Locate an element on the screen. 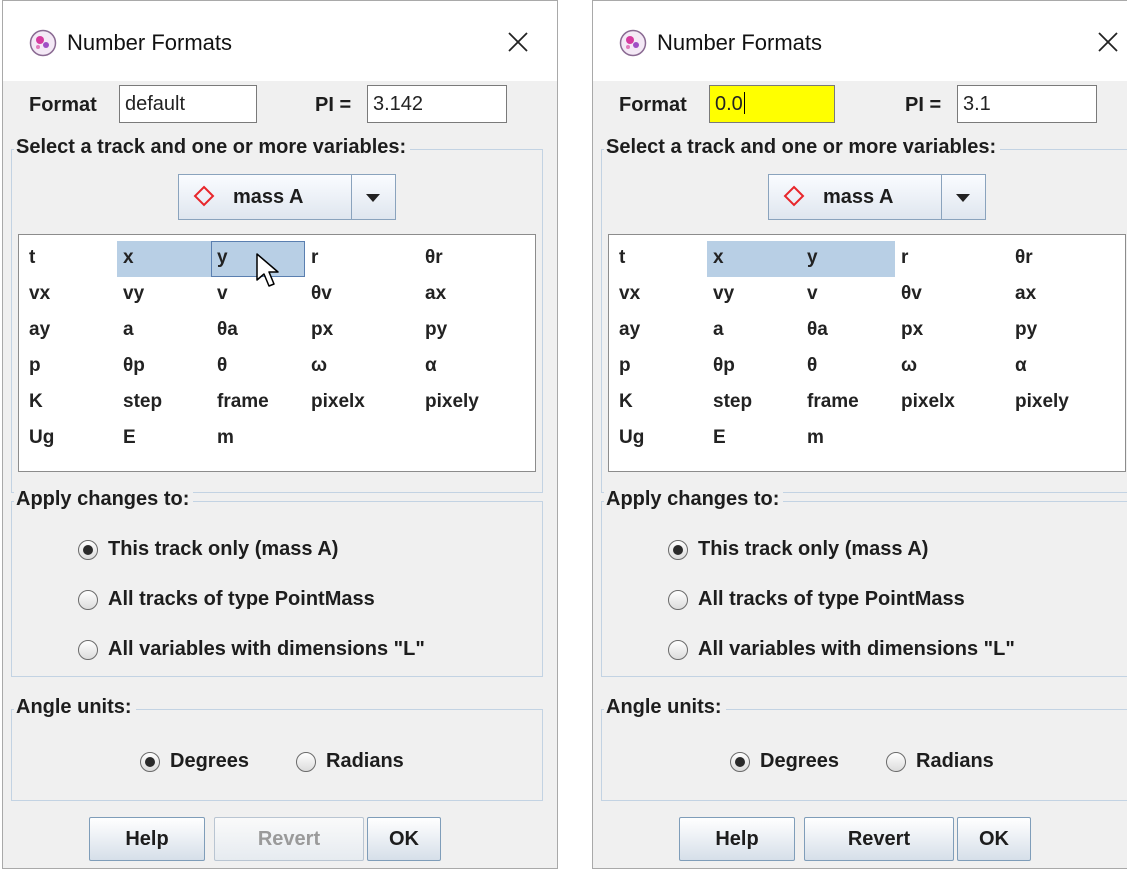 The height and width of the screenshot is (869, 1127). revert-button: Revert is located at coordinates (879, 839).